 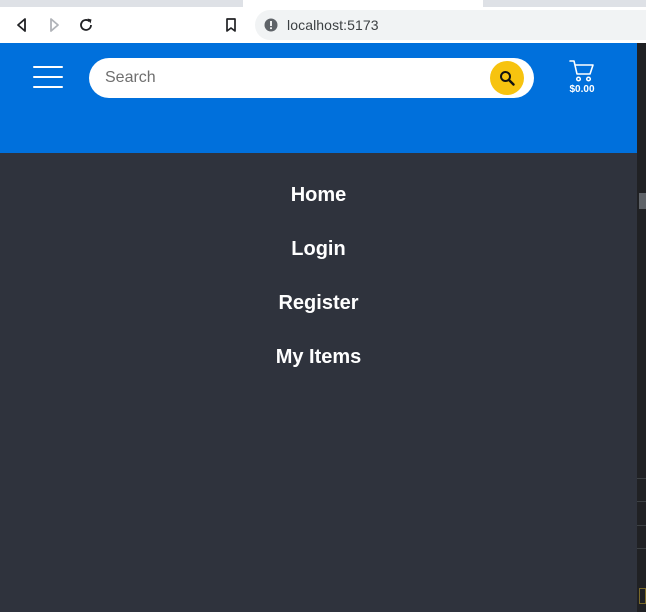 What do you see at coordinates (318, 195) in the screenshot?
I see `menu-item-home: Home` at bounding box center [318, 195].